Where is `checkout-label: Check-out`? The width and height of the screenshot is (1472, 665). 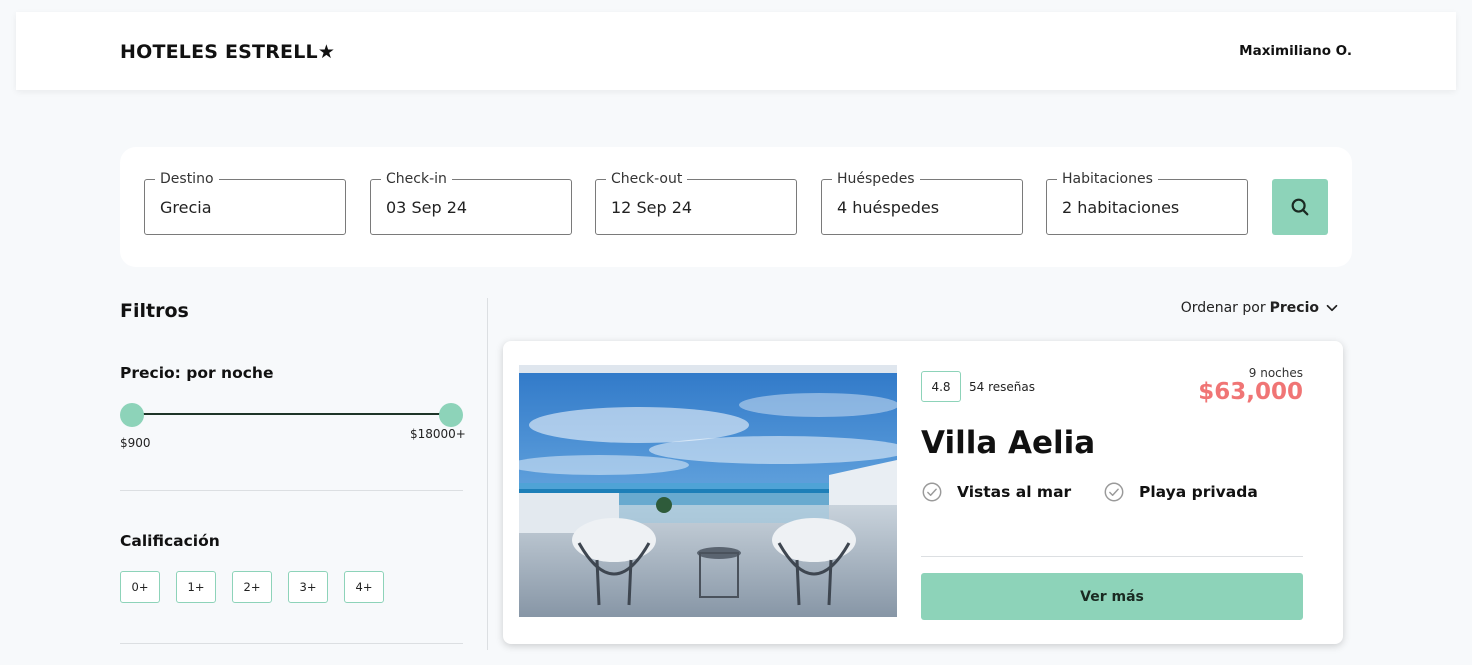
checkout-label: Check-out is located at coordinates (647, 179).